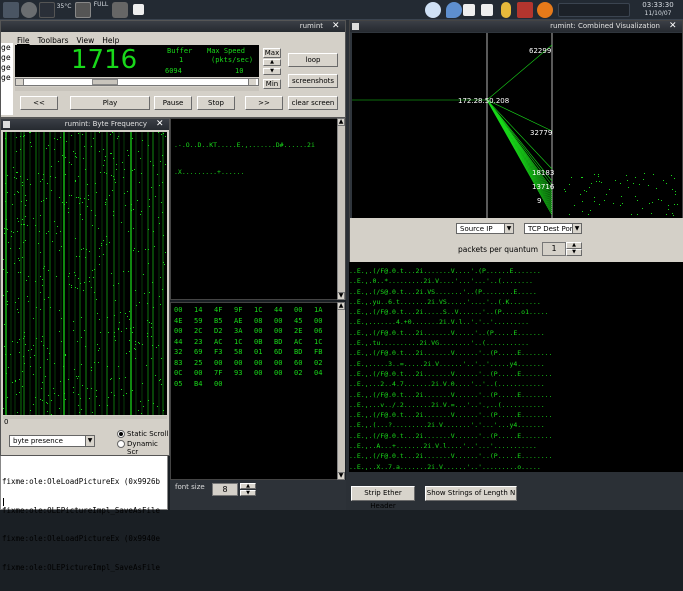 The width and height of the screenshot is (683, 591). Describe the element at coordinates (216, 103) in the screenshot. I see `stop-button: Stop` at that location.